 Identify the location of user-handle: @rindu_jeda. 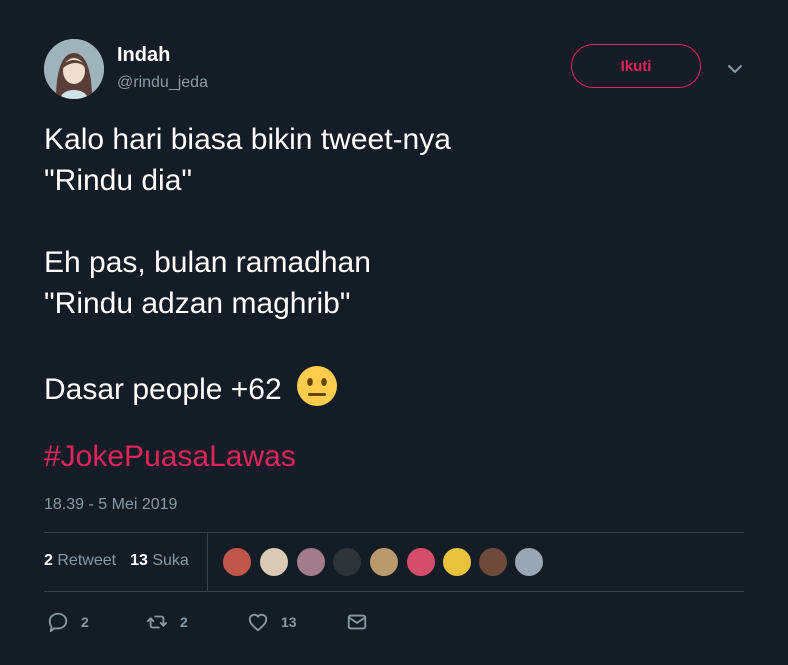
(162, 83).